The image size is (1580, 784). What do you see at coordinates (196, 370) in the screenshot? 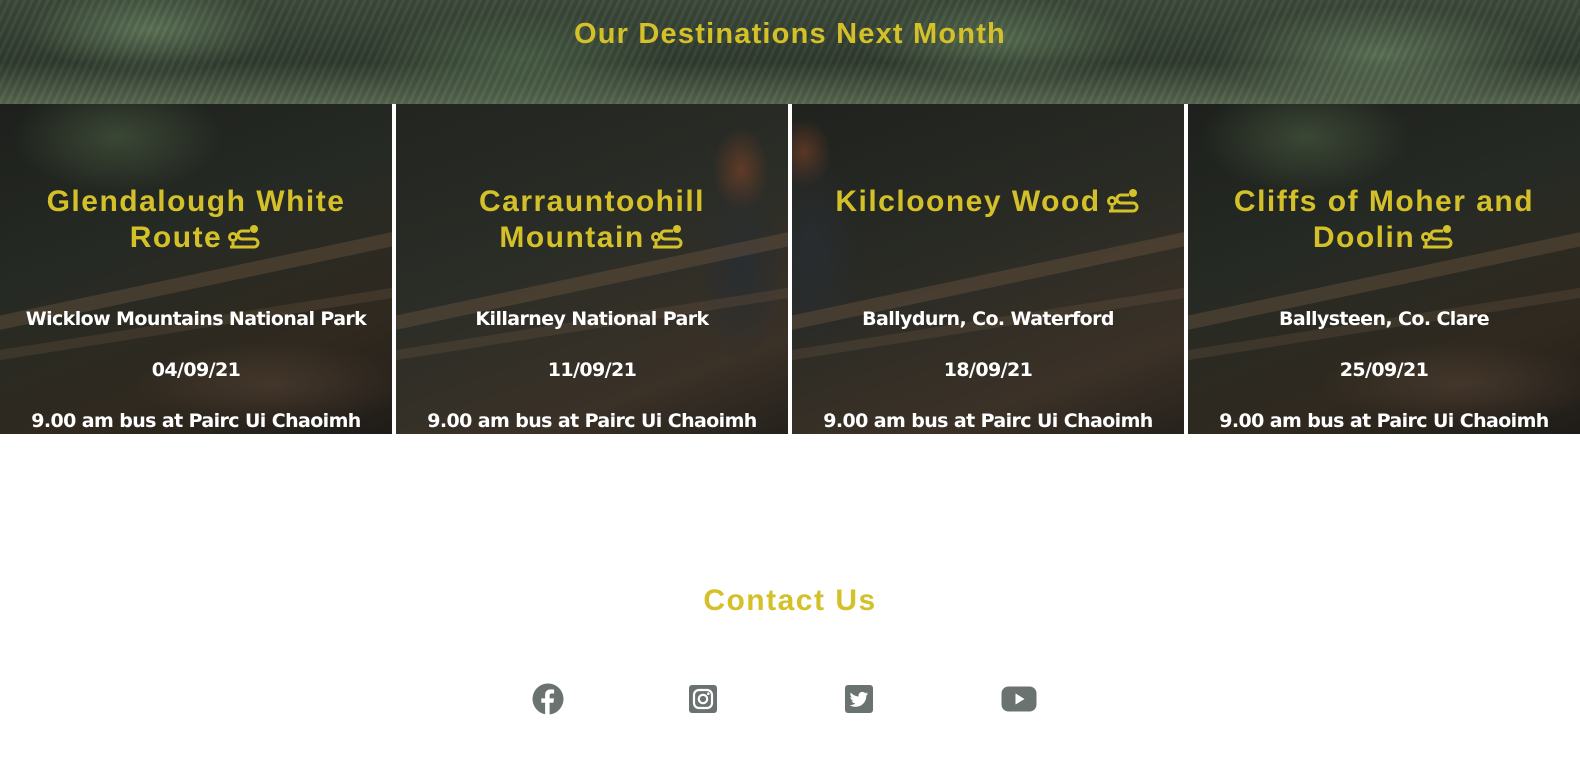
I see `destination-date: 04/09/21` at bounding box center [196, 370].